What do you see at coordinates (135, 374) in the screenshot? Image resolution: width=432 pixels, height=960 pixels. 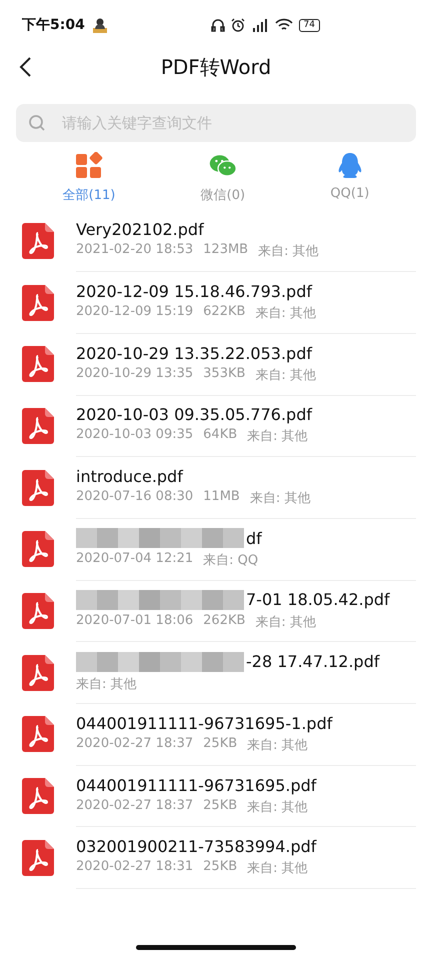 I see `file-date: 2020-10-29 13:35` at bounding box center [135, 374].